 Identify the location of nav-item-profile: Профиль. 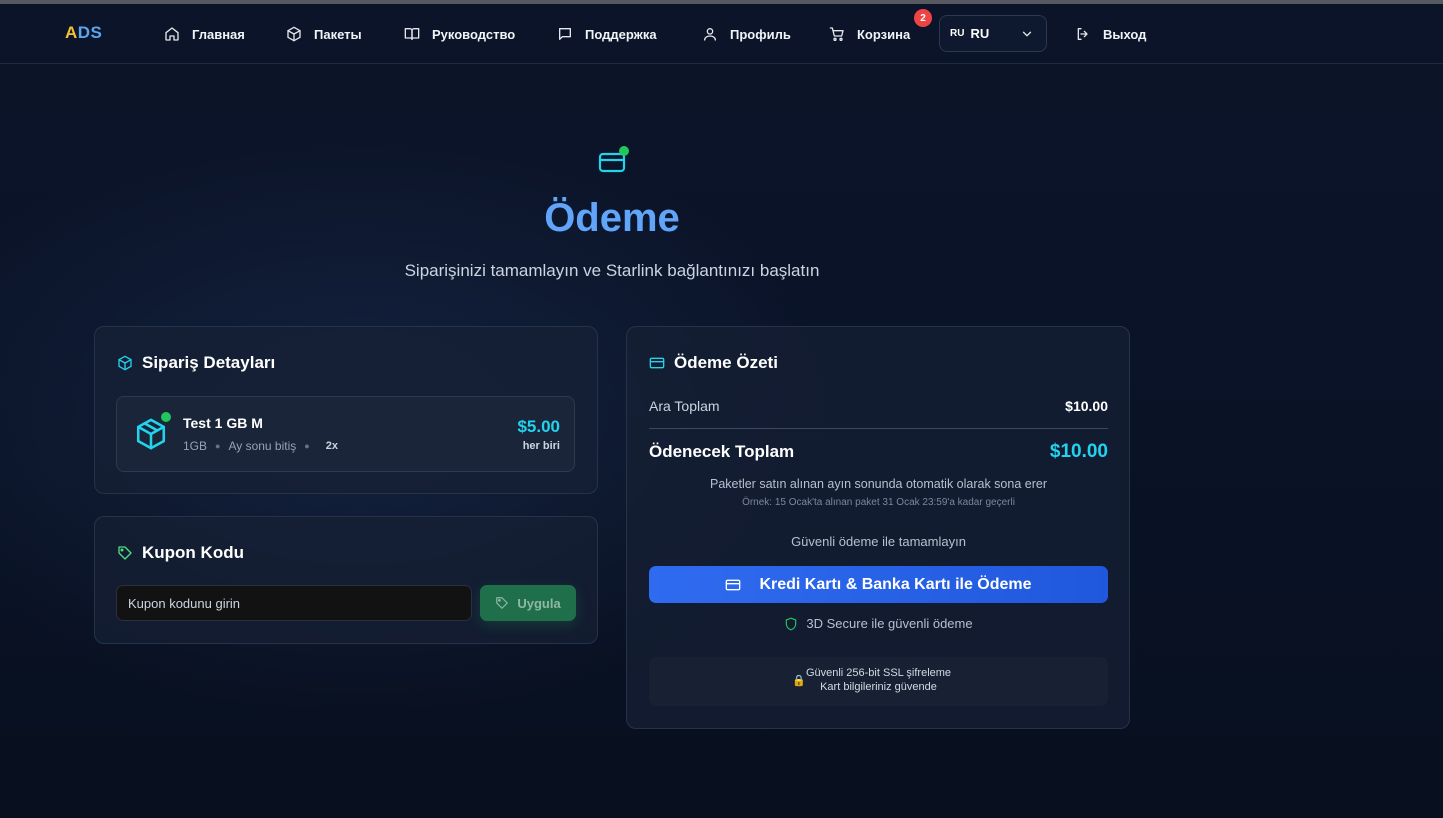
(746, 34).